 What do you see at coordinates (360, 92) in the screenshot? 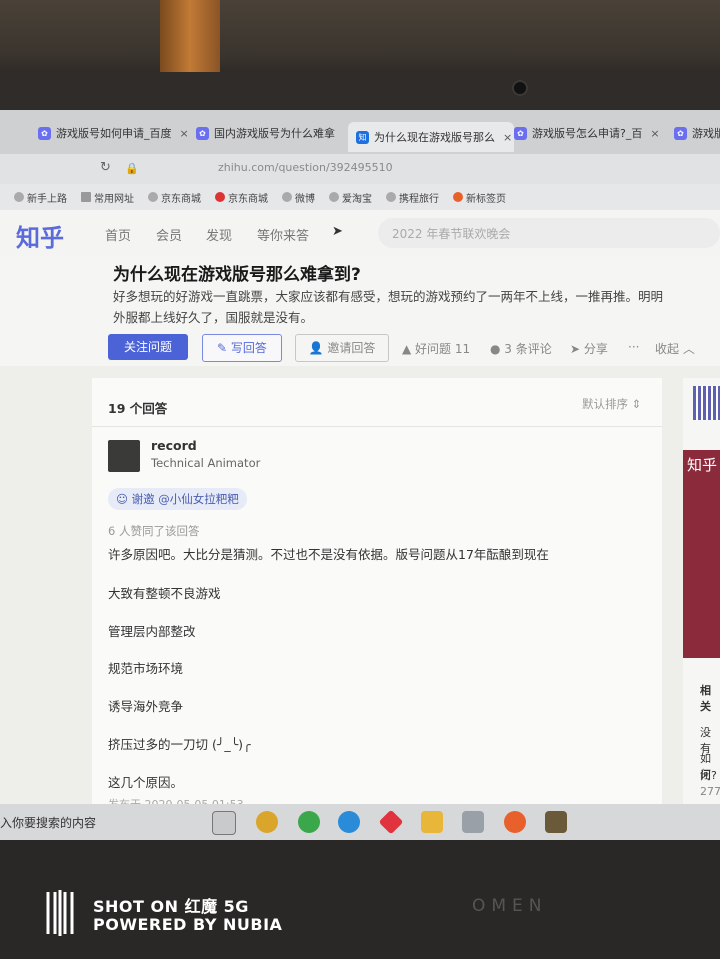
I see `laptop-bezel` at bounding box center [360, 92].